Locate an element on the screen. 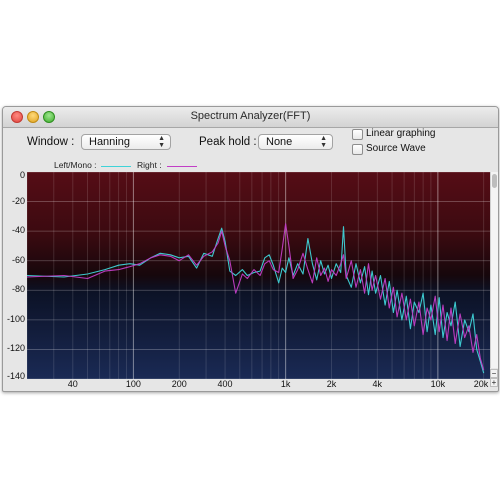  peak-hold-select: None ▲ ▼ is located at coordinates (295, 142).